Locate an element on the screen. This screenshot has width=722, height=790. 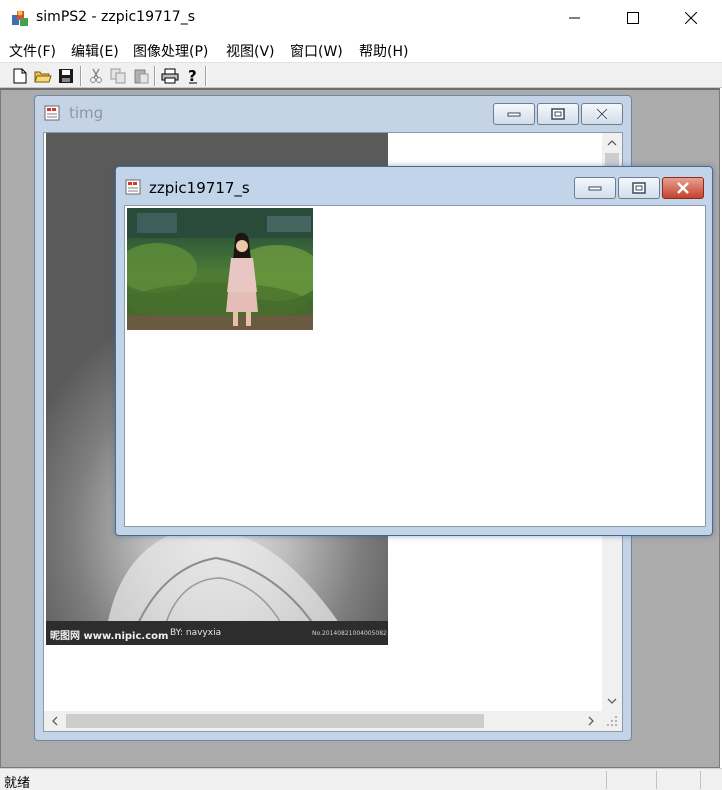
menu-bar: 文件(F) 编辑(E) 图像处理(P) 视图(V) 窗口(W) 帮助(H) is located at coordinates (361, 50).